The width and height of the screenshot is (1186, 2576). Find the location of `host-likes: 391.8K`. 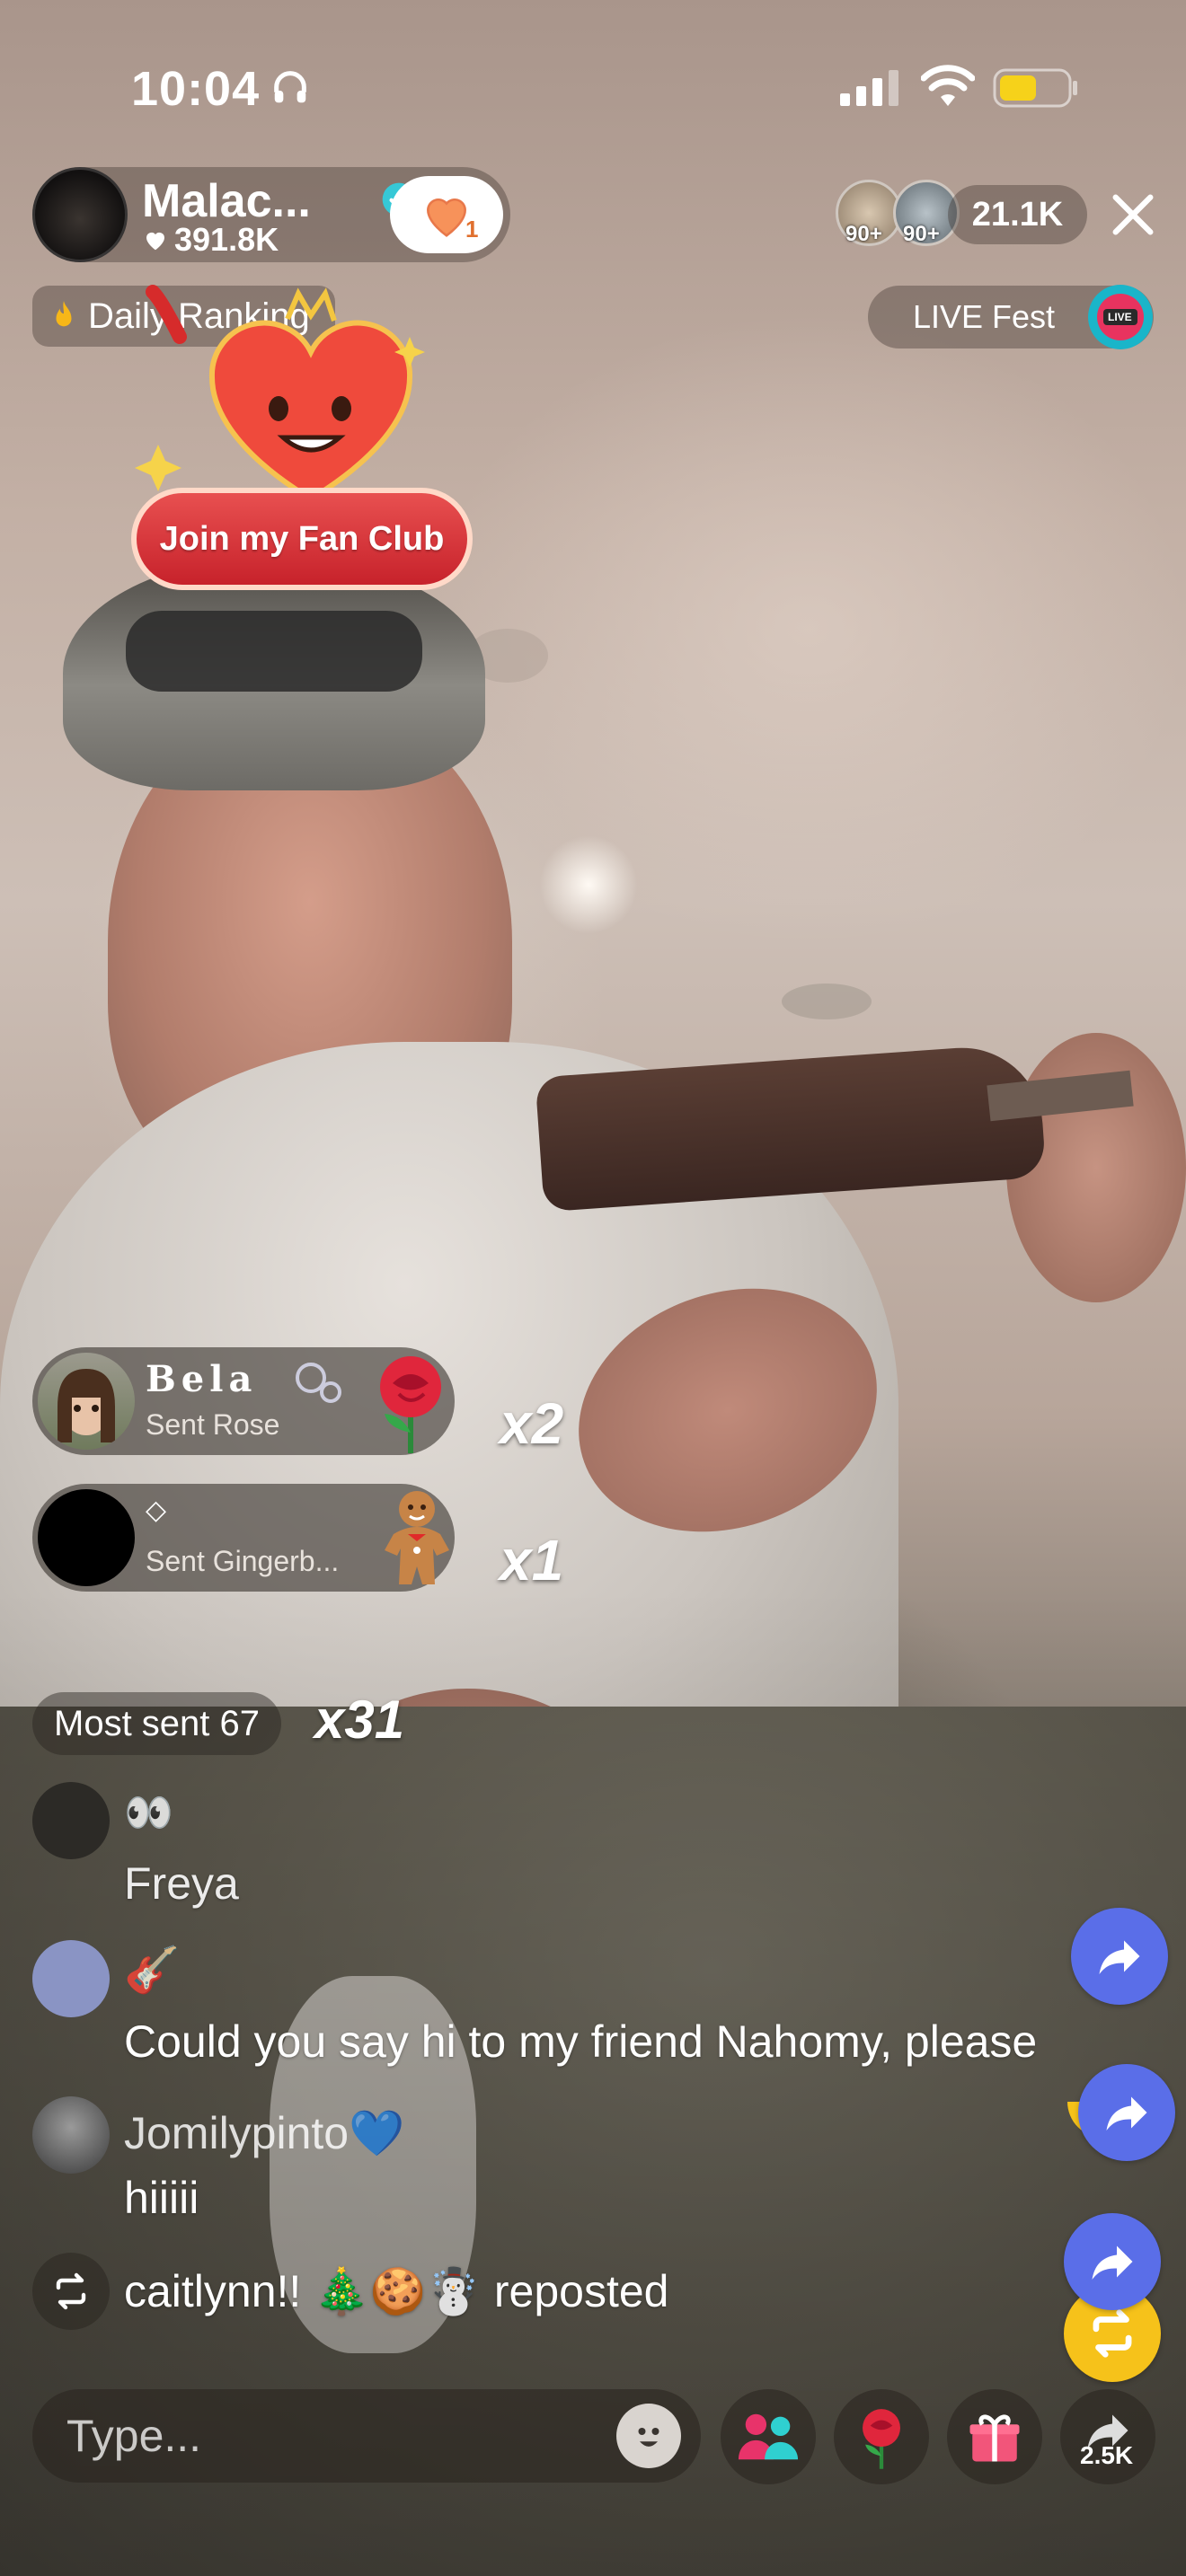

host-likes: 391.8K is located at coordinates (210, 240).